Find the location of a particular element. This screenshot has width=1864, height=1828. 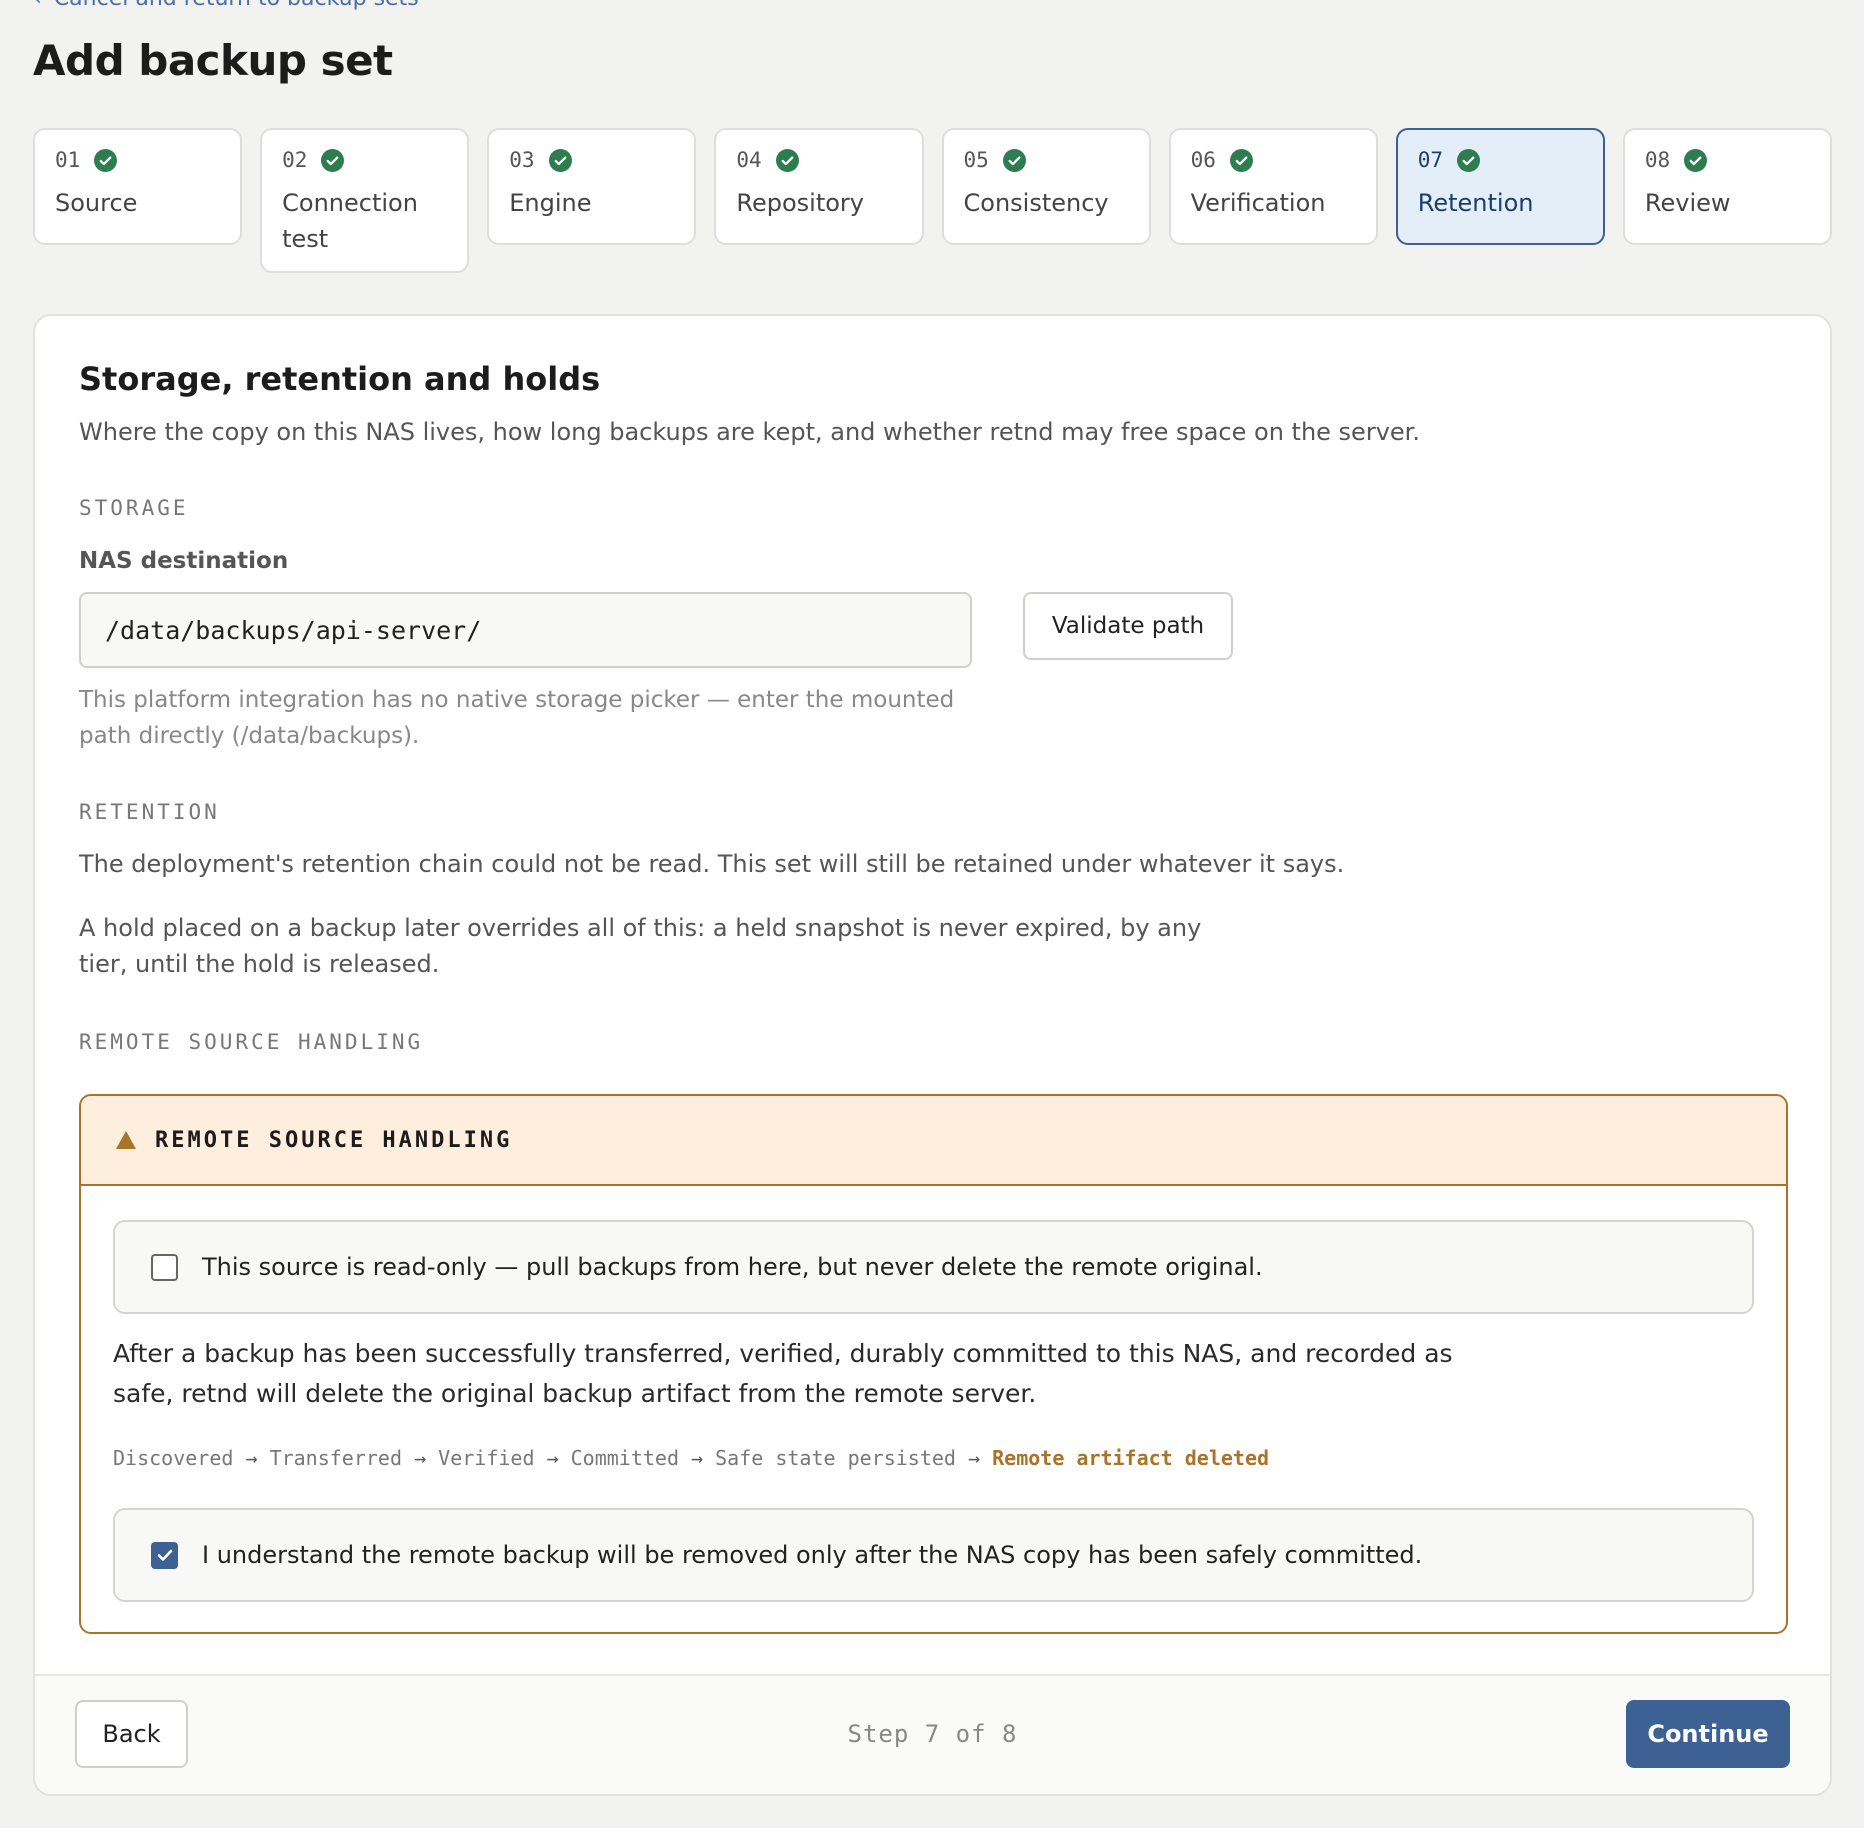

step-indicator: Step 7 of 8 is located at coordinates (932, 1734).